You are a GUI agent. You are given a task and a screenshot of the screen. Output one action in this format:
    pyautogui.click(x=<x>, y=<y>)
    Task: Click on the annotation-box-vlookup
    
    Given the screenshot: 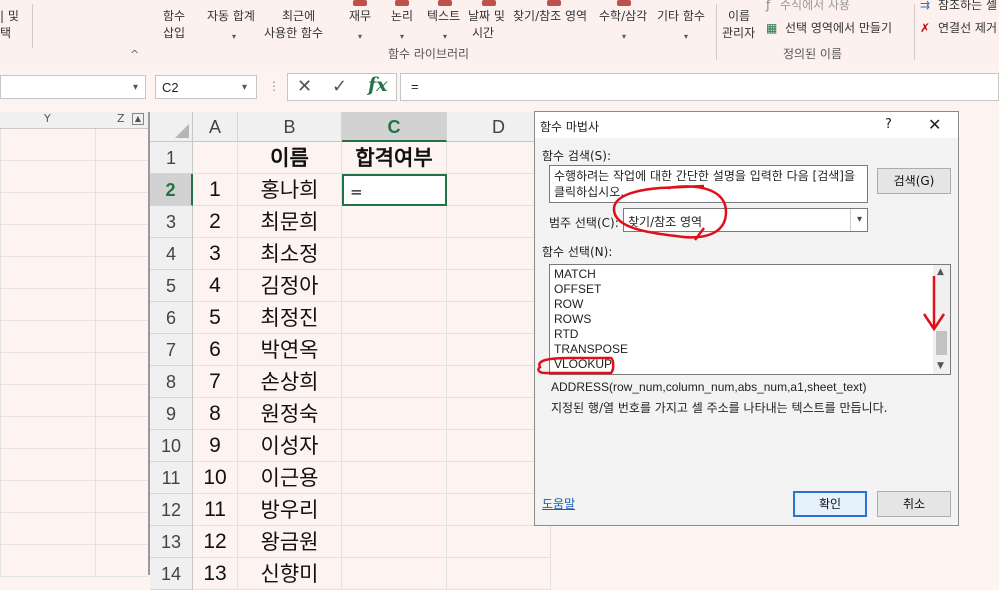 What is the action you would take?
    pyautogui.click(x=576, y=365)
    